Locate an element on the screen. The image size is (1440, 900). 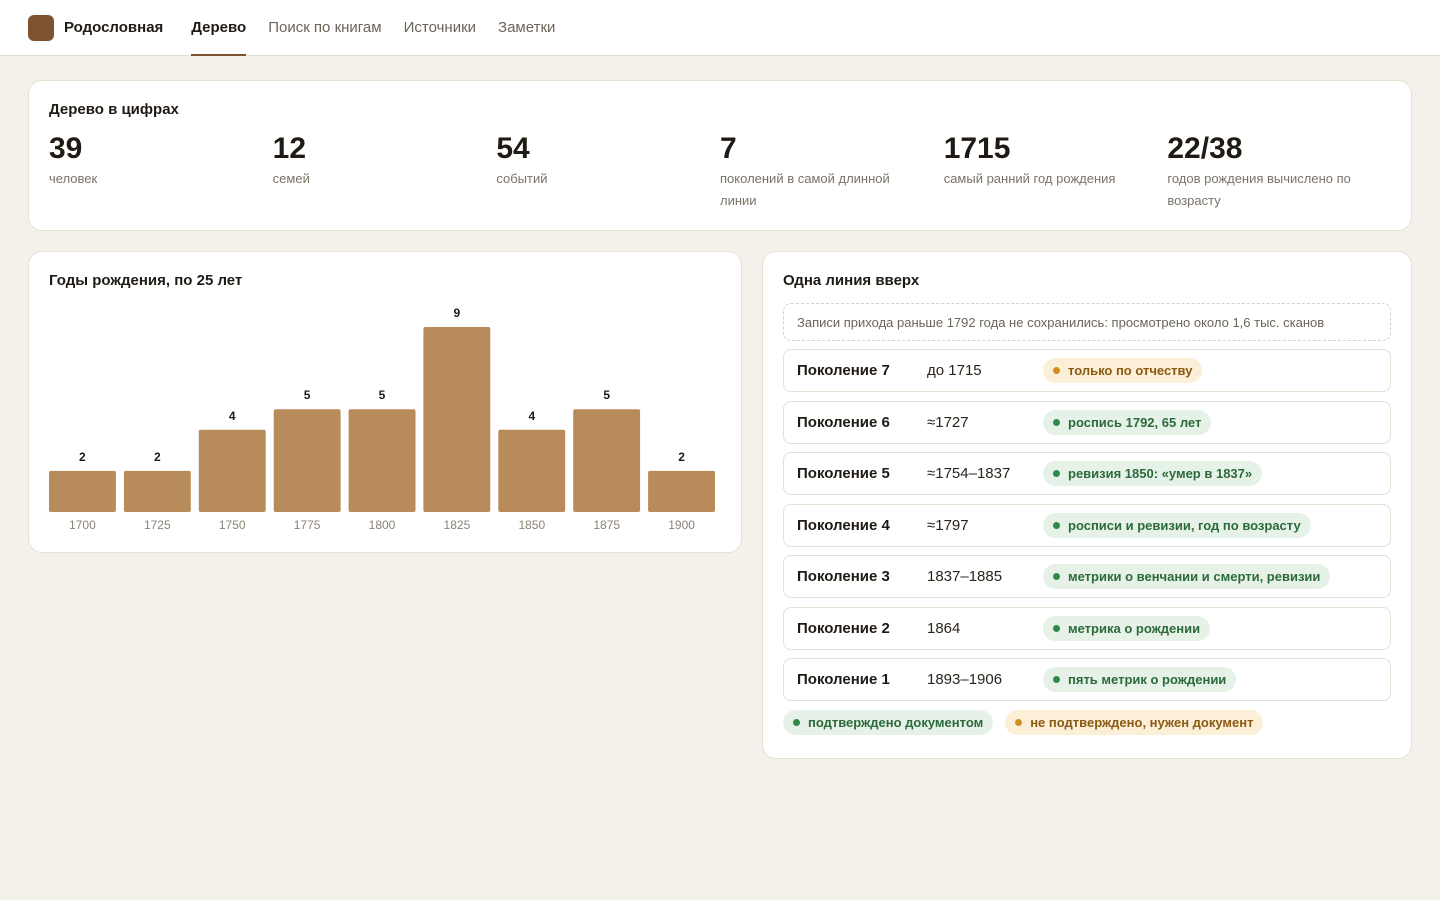
nav-tab-book-search: Поиск по книгам is located at coordinates (324, 28).